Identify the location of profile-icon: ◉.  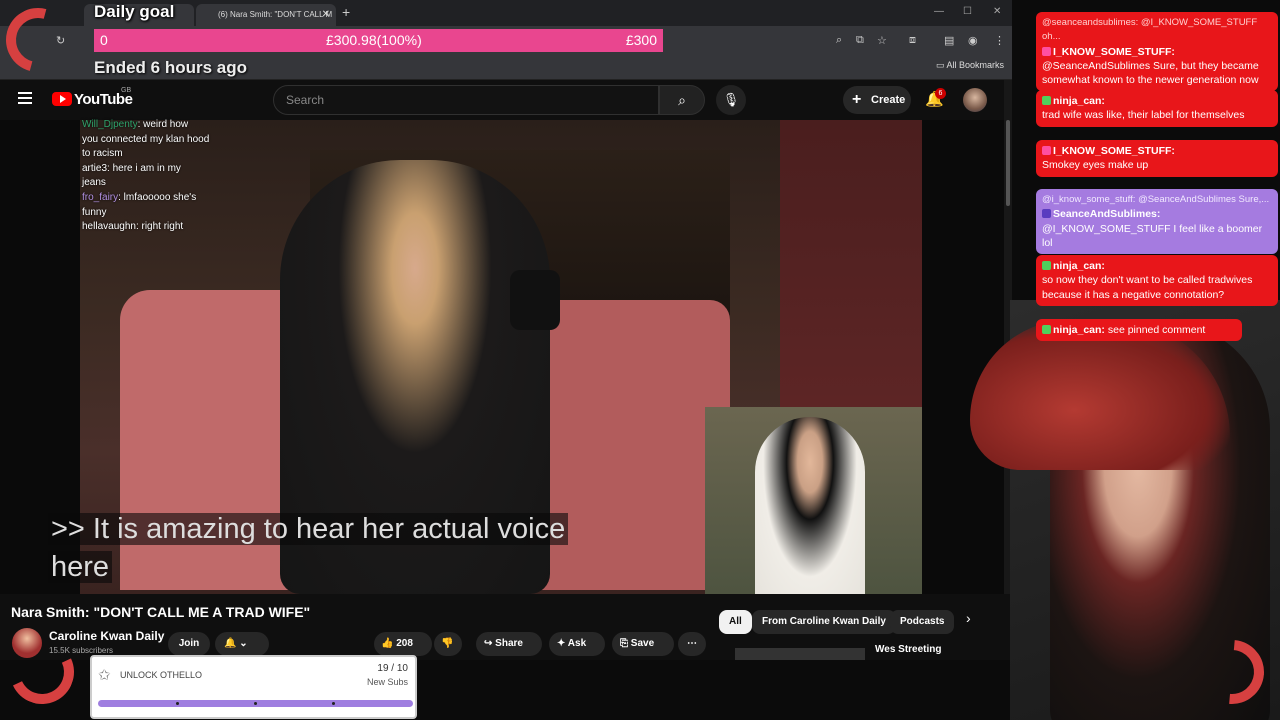
(973, 40).